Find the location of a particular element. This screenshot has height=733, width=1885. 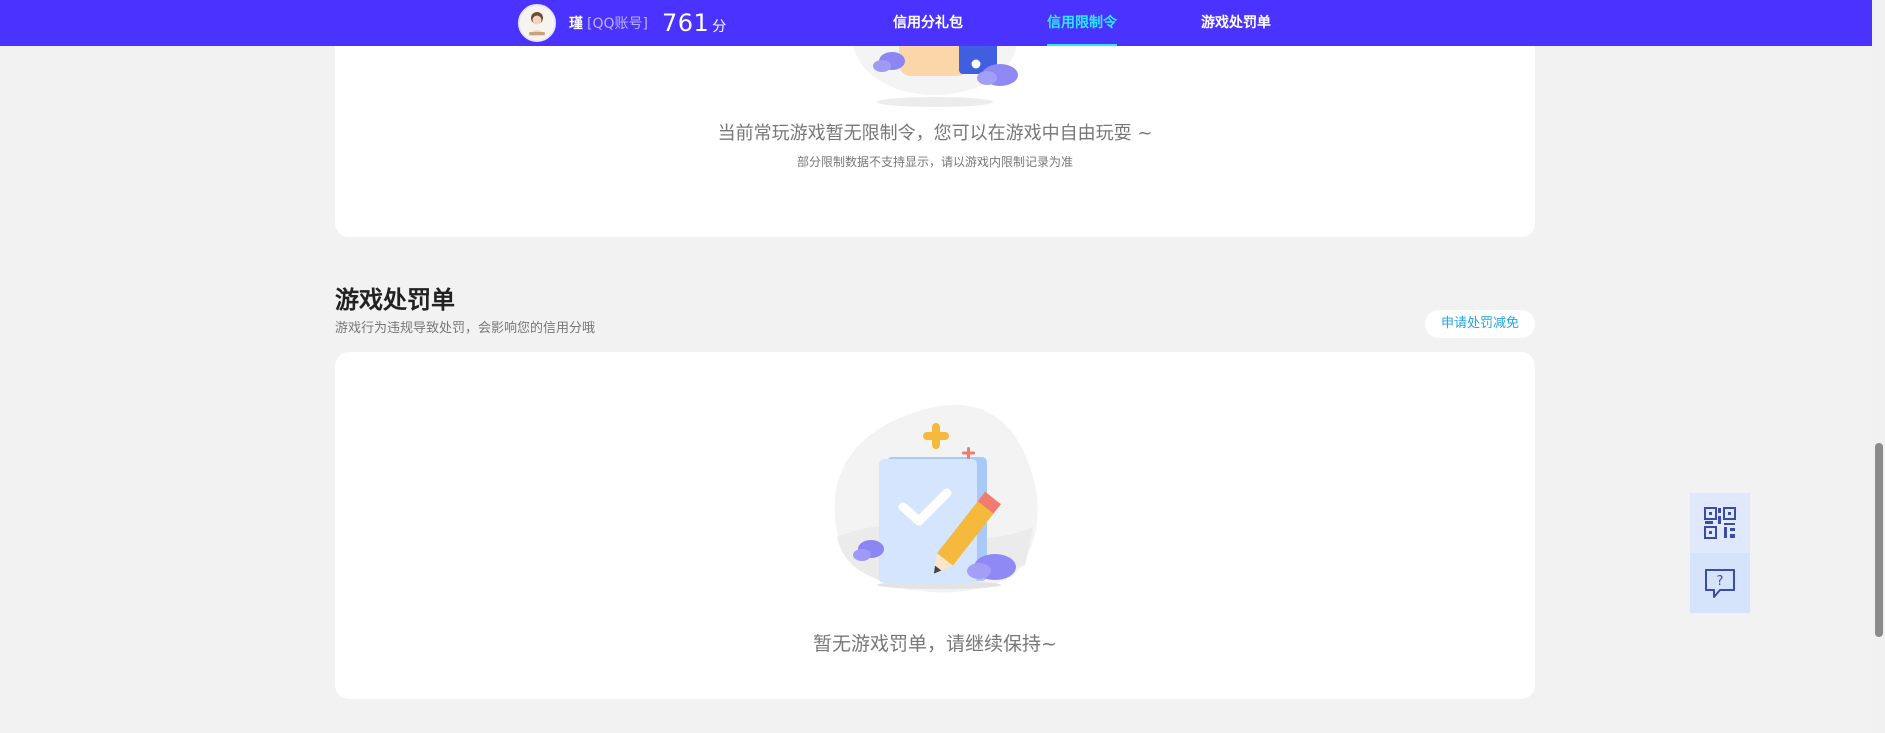

top-navigation-bar: 瑾 [QQ账号] 761 分 信用分礼包 信用限制令 游戏处罚单 is located at coordinates (936, 23).